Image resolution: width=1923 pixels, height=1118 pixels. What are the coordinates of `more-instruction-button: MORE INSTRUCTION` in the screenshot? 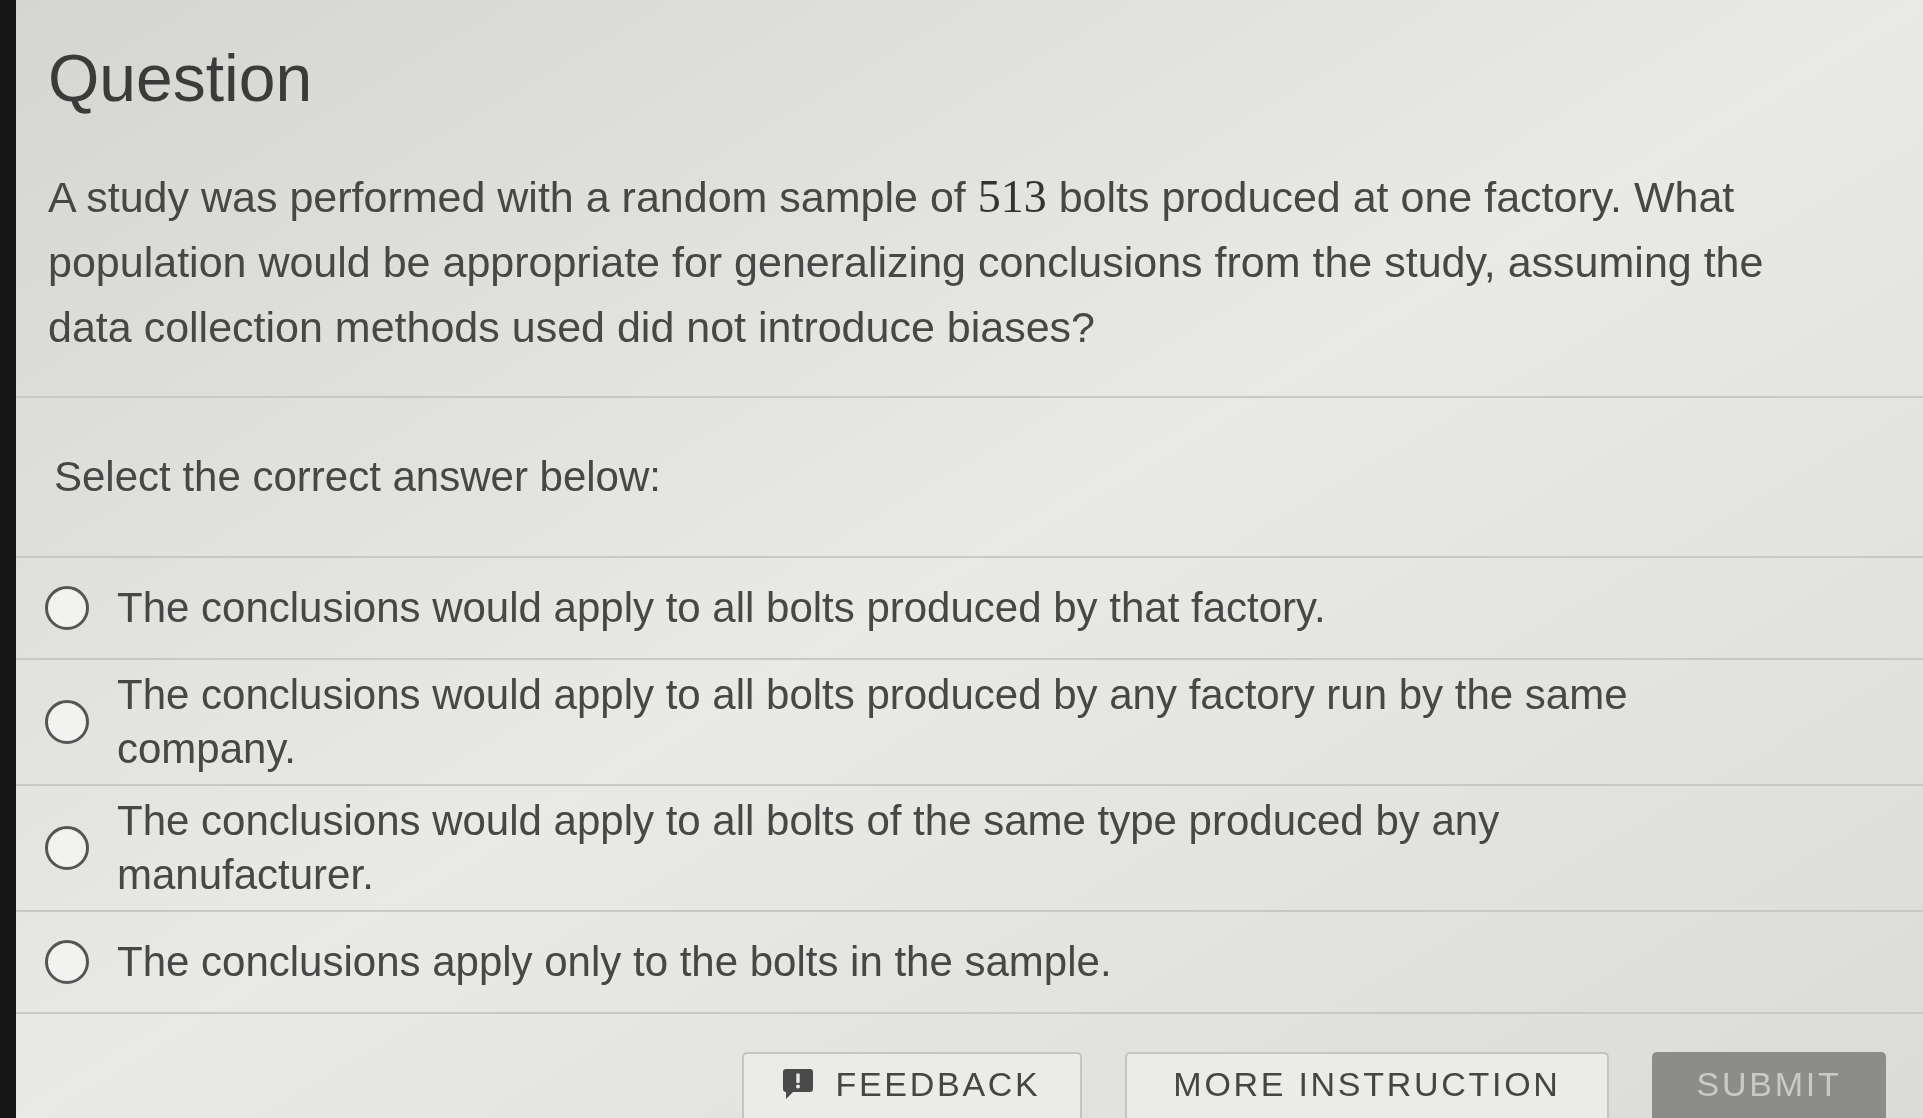 It's located at (1367, 1085).